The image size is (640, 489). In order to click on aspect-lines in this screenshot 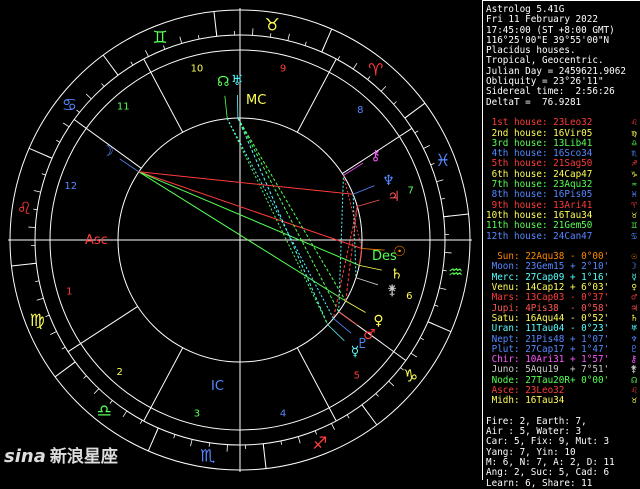, I will do `click(250, 221)`.